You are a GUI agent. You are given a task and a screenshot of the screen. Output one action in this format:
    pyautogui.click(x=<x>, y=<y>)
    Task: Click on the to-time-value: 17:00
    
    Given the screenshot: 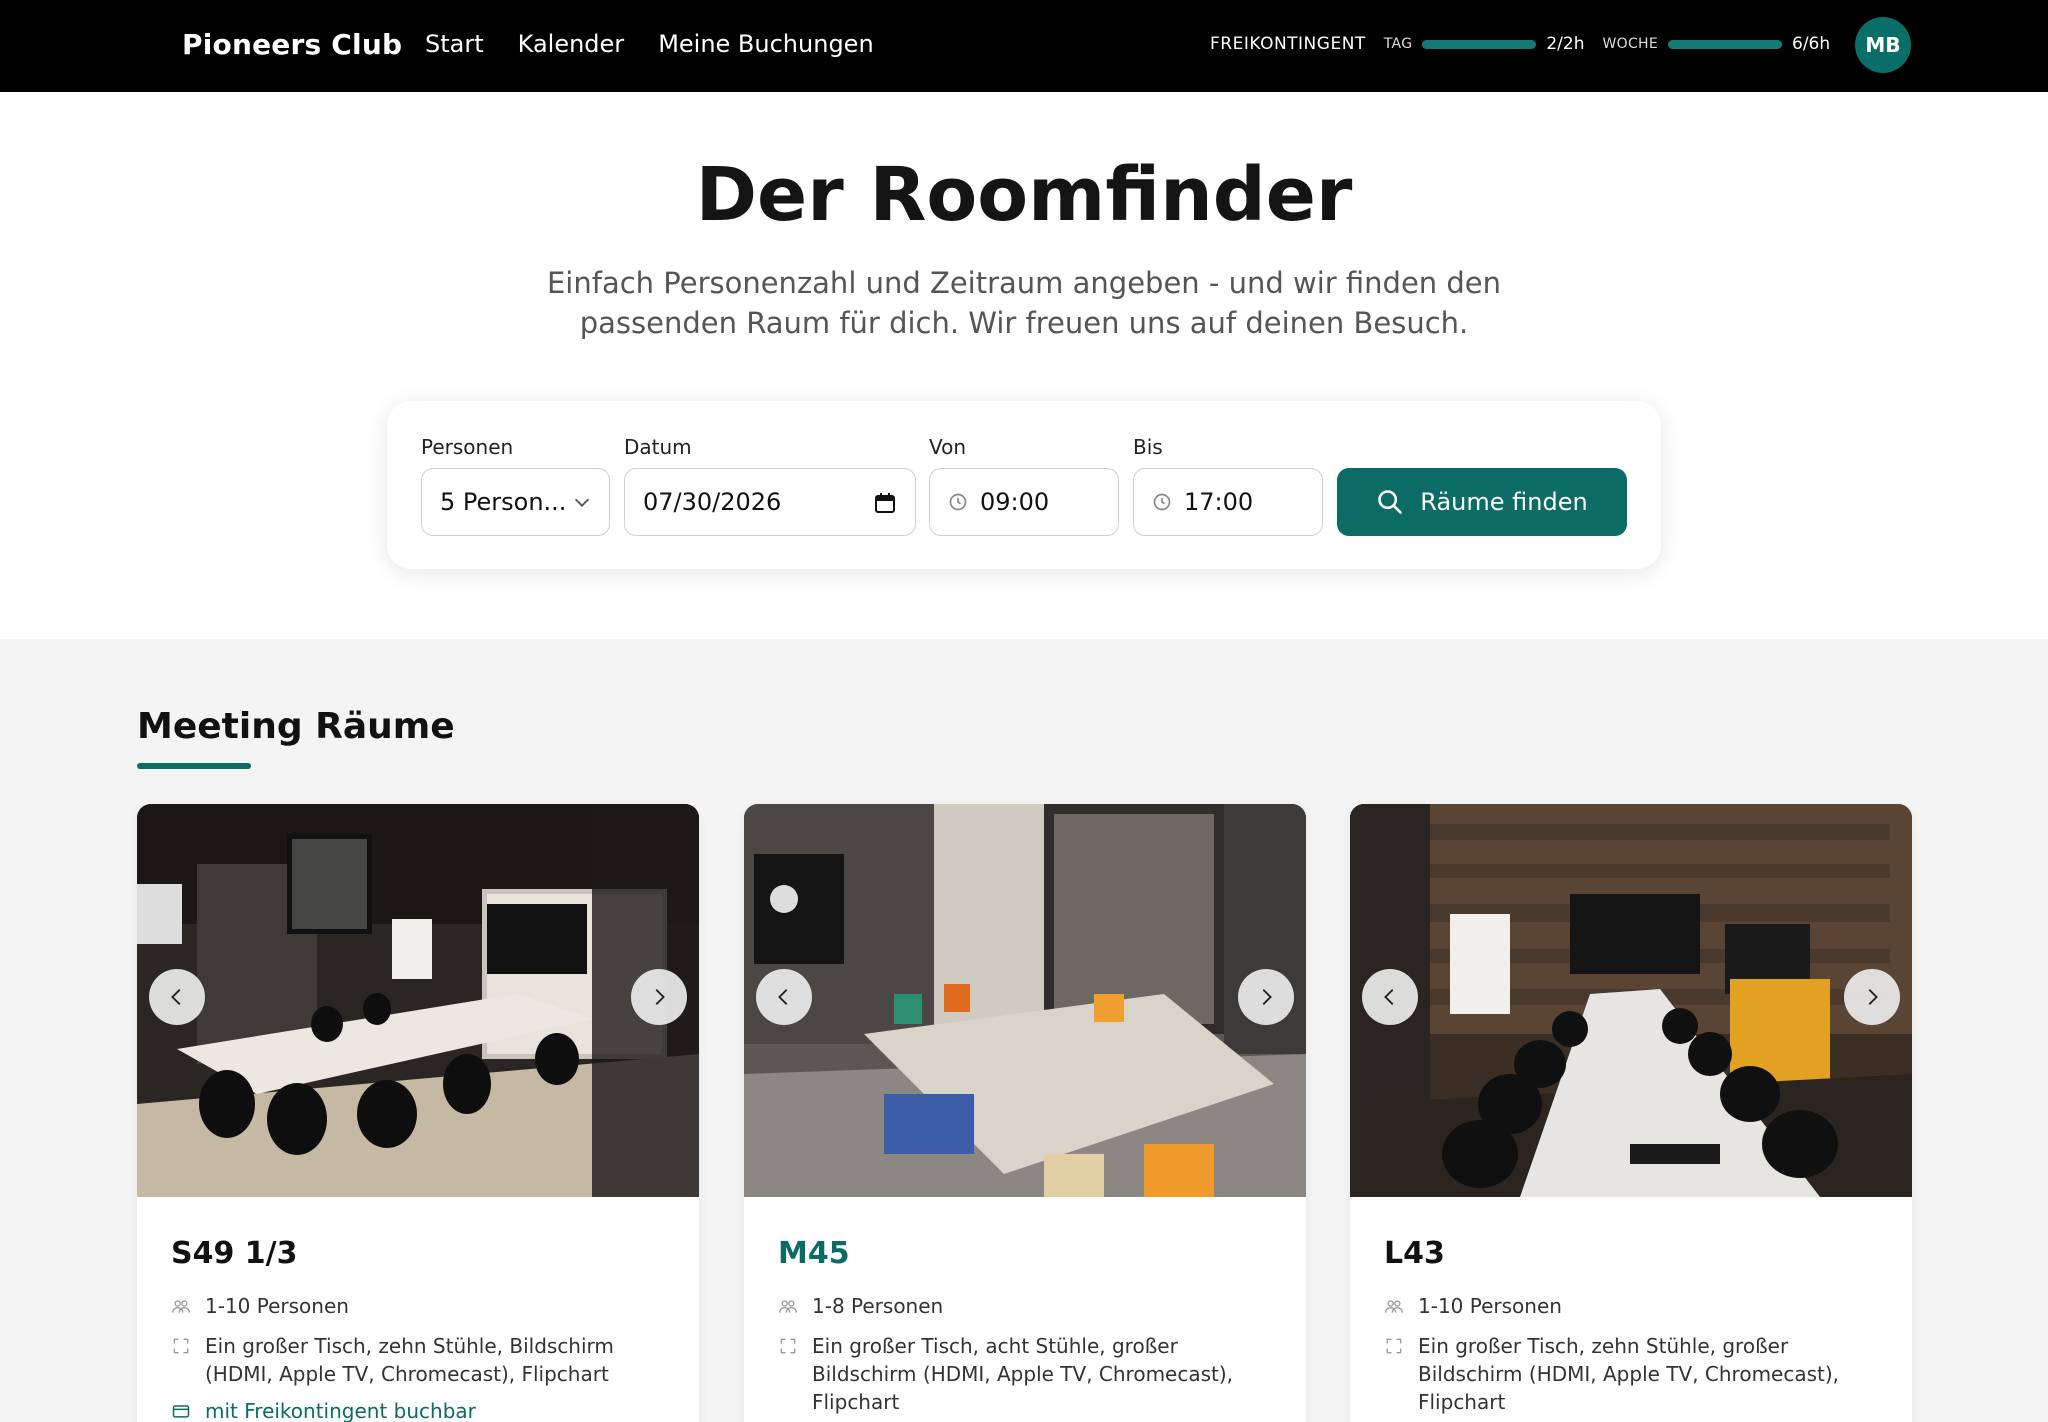 What is the action you would take?
    pyautogui.click(x=1219, y=502)
    